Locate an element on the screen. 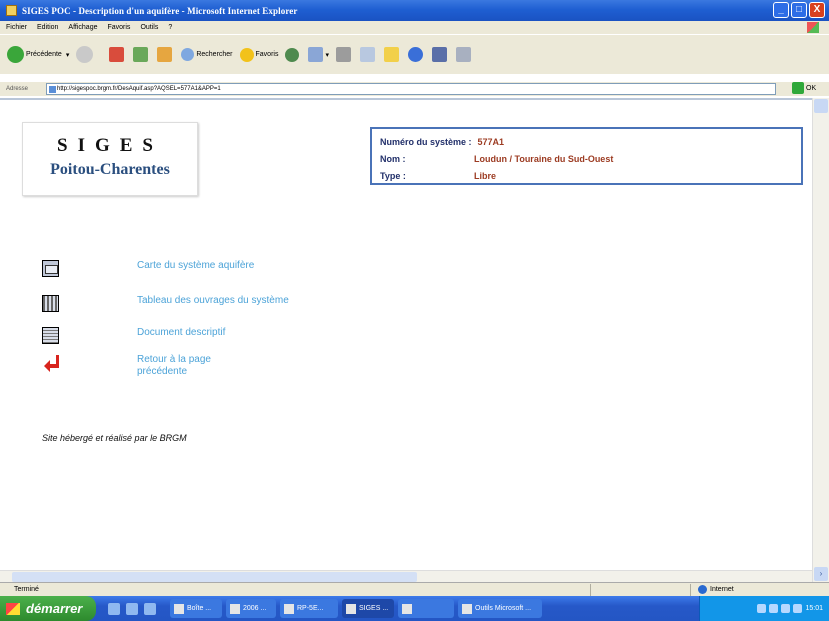 Image resolution: width=829 pixels, height=621 pixels. back-label: Précédente is located at coordinates (44, 54).